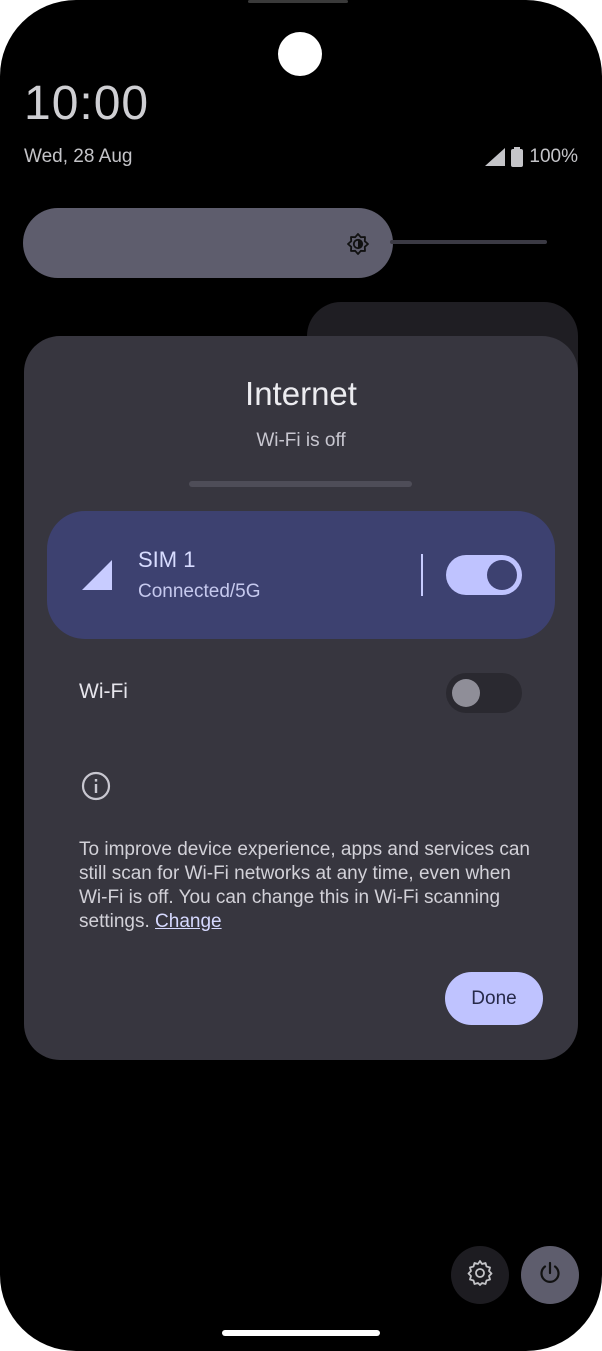  I want to click on clock: 10:00, so click(87, 103).